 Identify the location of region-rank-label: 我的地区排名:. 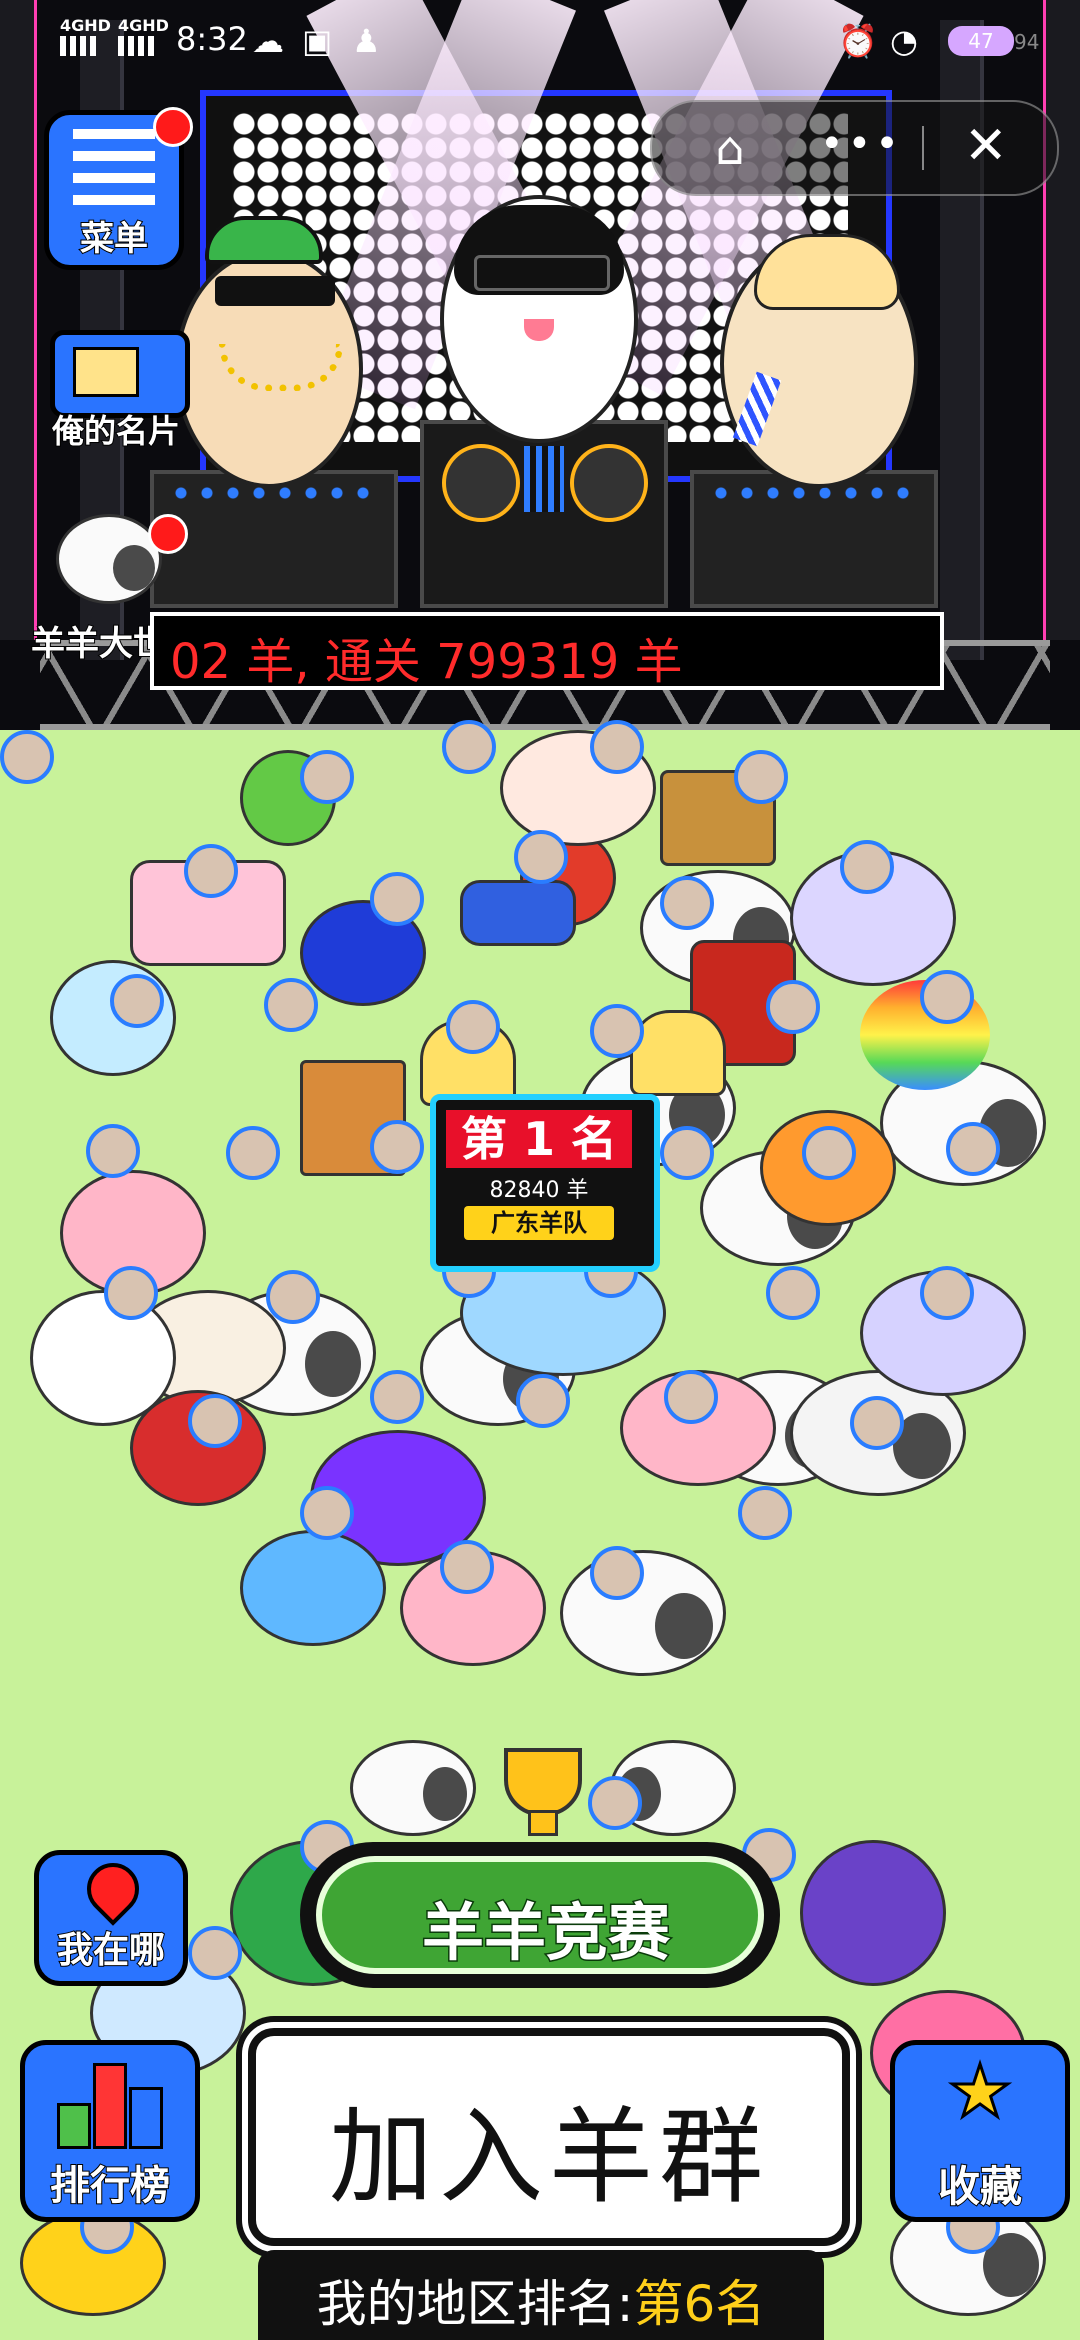
(475, 2304).